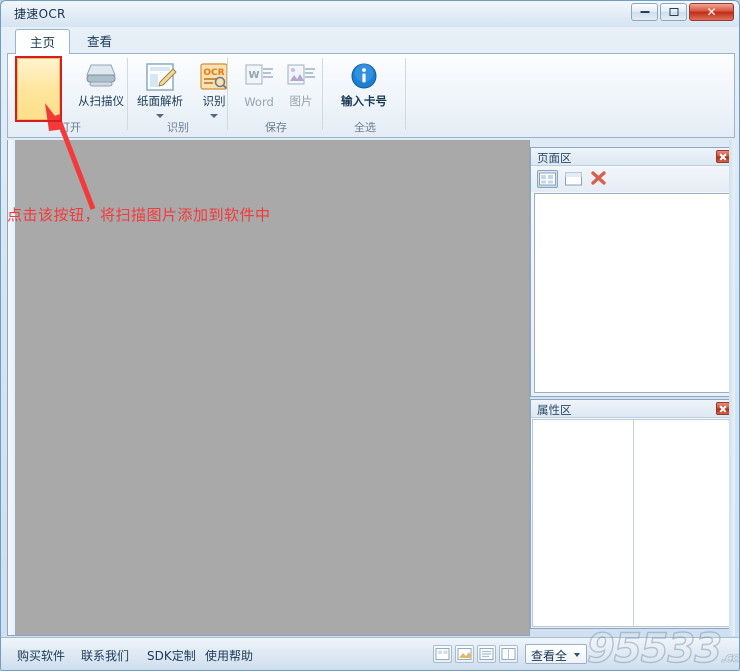 This screenshot has height=671, width=740. I want to click on properties-panel: 属性区, so click(632, 514).